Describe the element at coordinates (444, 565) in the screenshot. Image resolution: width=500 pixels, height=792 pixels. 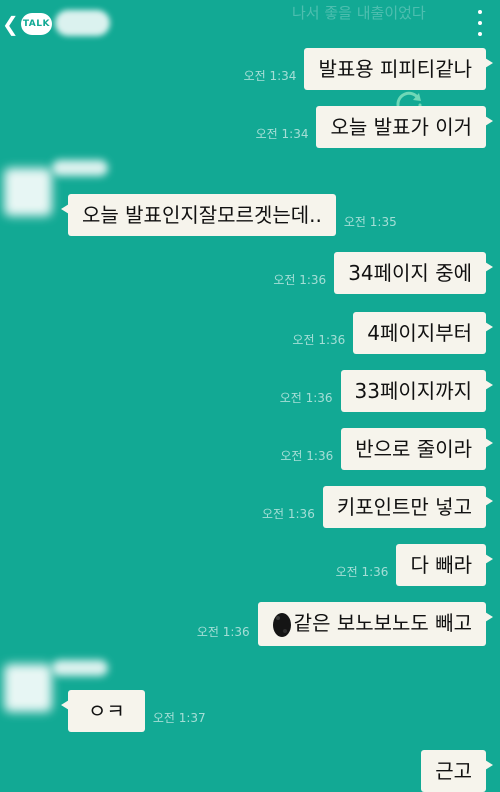
I see `message-bubble: 다 빼라` at that location.